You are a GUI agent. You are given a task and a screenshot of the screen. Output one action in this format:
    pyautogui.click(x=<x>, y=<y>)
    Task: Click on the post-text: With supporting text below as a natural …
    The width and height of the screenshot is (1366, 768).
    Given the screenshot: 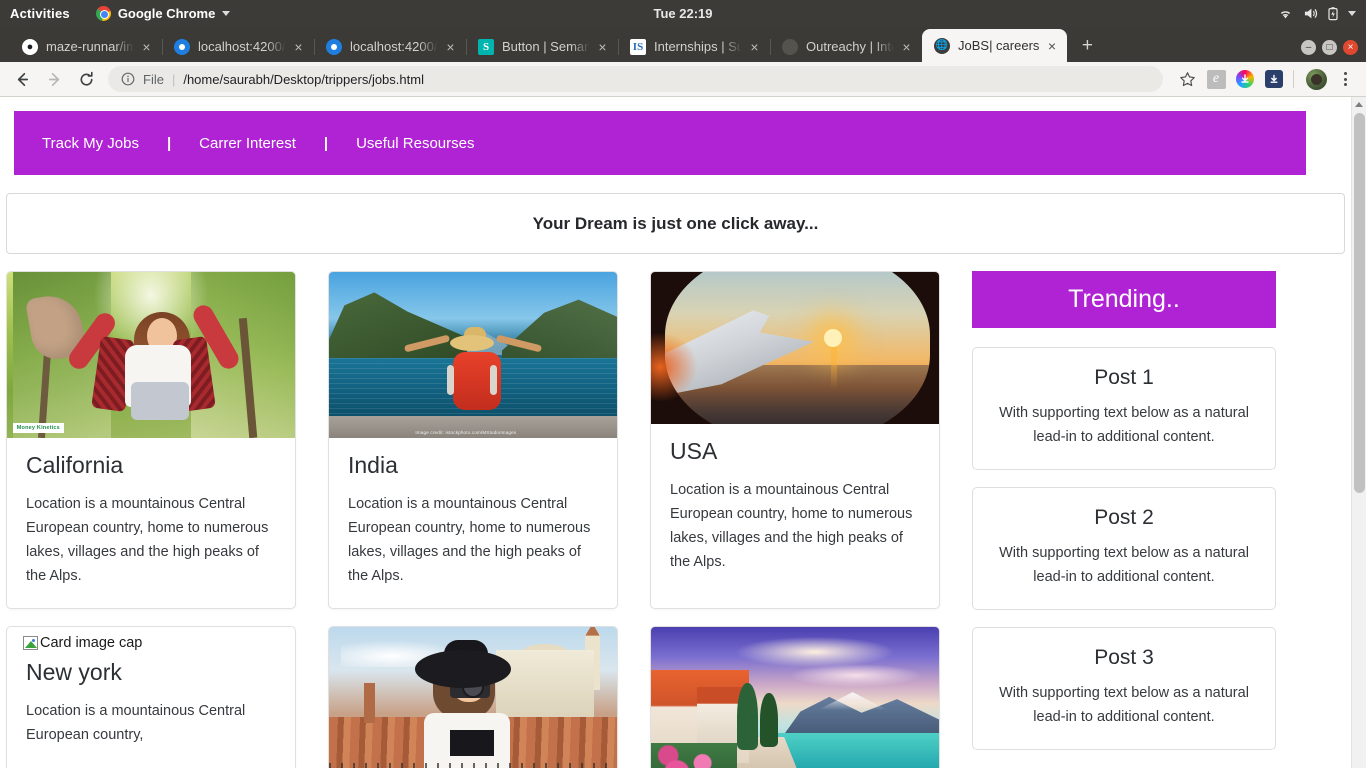 What is the action you would take?
    pyautogui.click(x=1124, y=425)
    